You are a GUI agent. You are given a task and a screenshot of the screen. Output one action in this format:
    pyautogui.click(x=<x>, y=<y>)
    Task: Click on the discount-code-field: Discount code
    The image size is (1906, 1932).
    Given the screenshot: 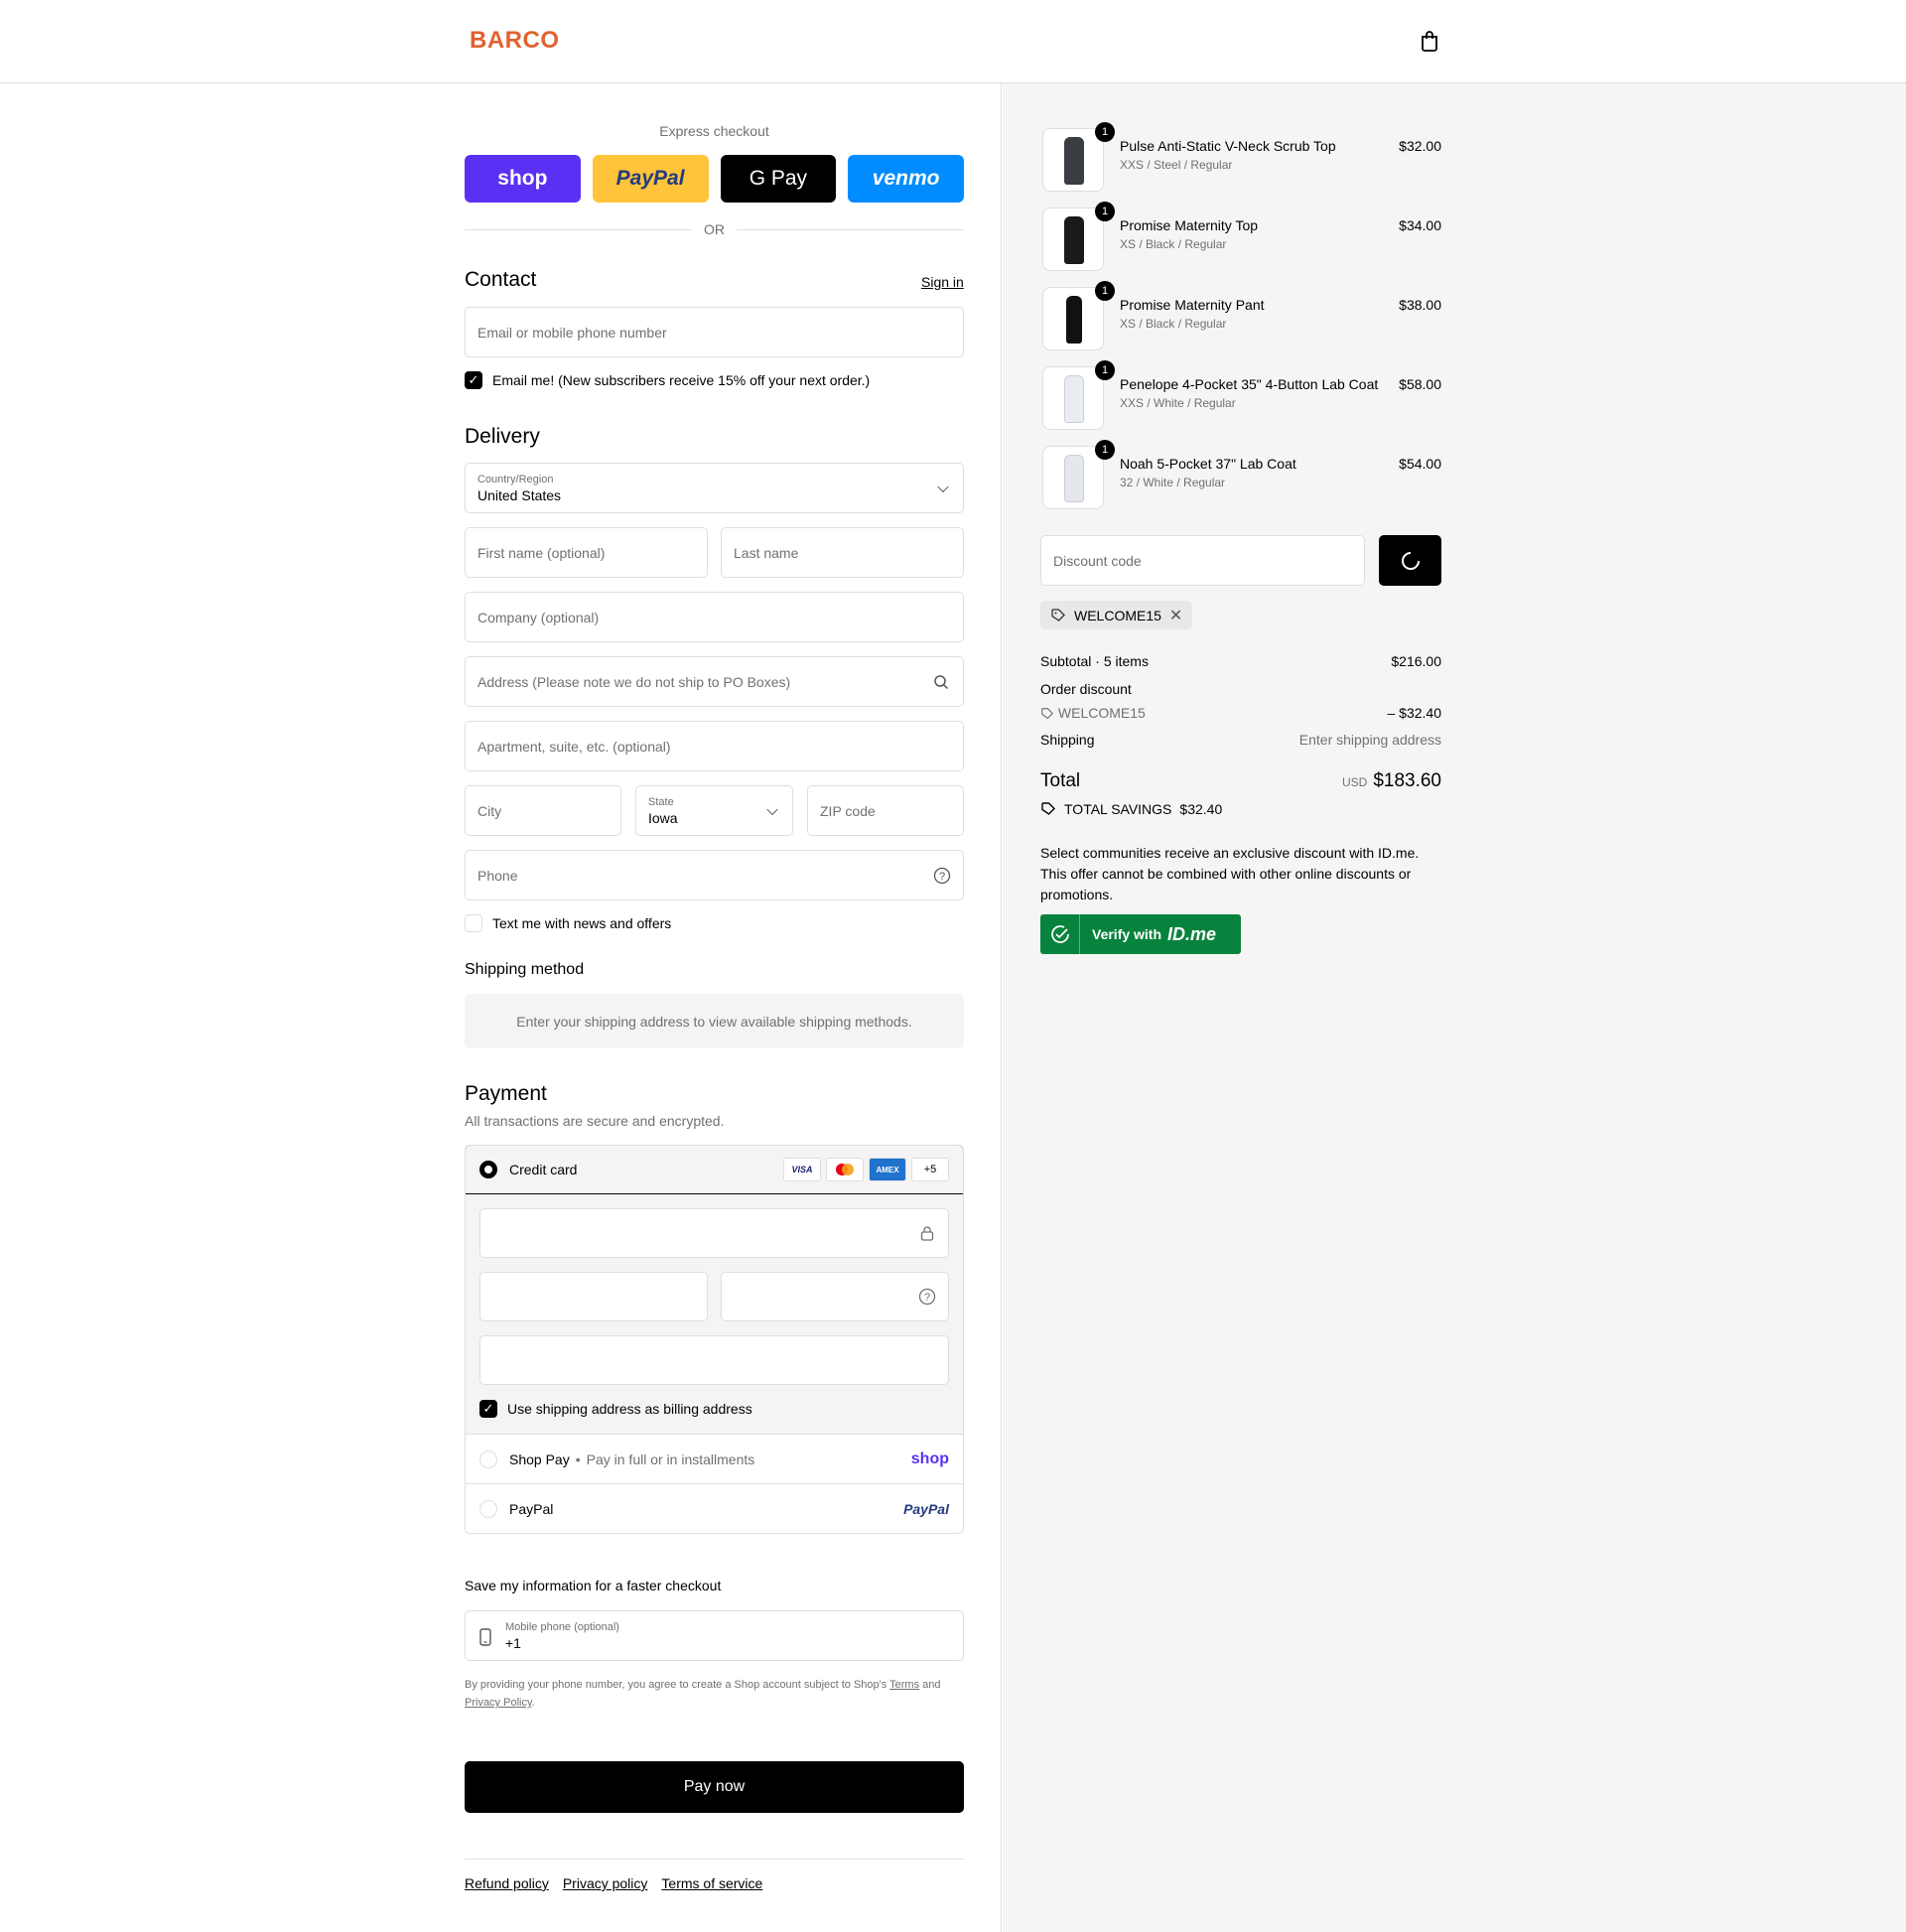 What is the action you would take?
    pyautogui.click(x=1202, y=561)
    